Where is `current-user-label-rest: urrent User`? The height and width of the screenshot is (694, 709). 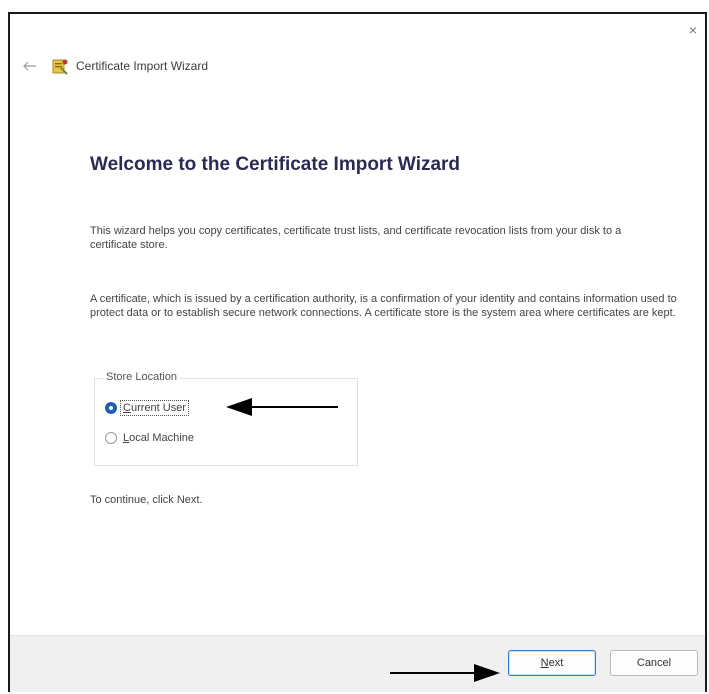
current-user-label-rest: urrent User is located at coordinates (158, 408).